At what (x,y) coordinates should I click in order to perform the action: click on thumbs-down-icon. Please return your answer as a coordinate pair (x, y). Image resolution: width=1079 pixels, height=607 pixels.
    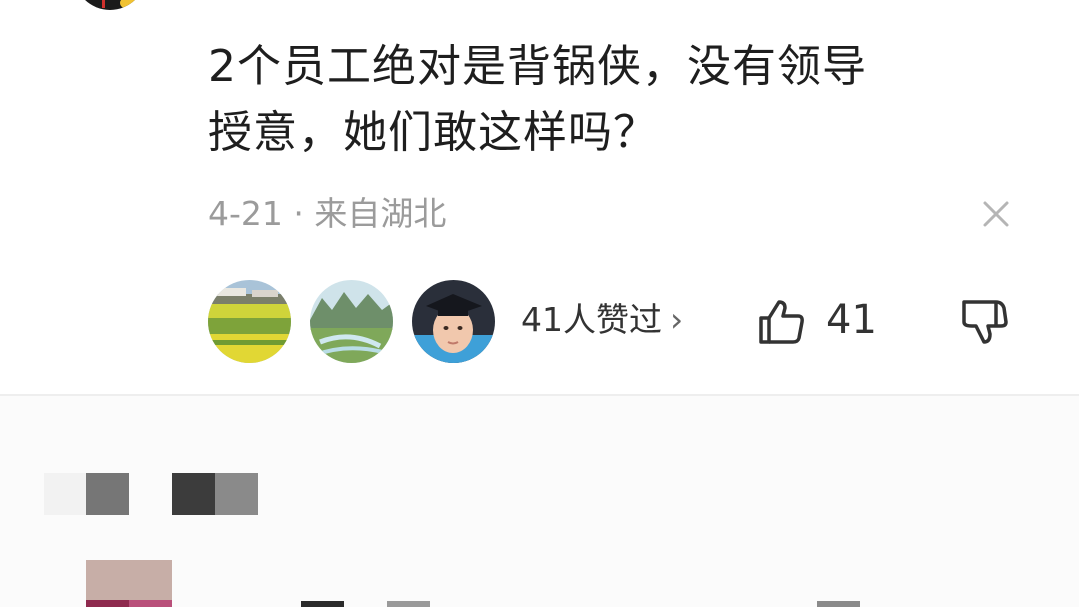
    Looking at the image, I should click on (984, 322).